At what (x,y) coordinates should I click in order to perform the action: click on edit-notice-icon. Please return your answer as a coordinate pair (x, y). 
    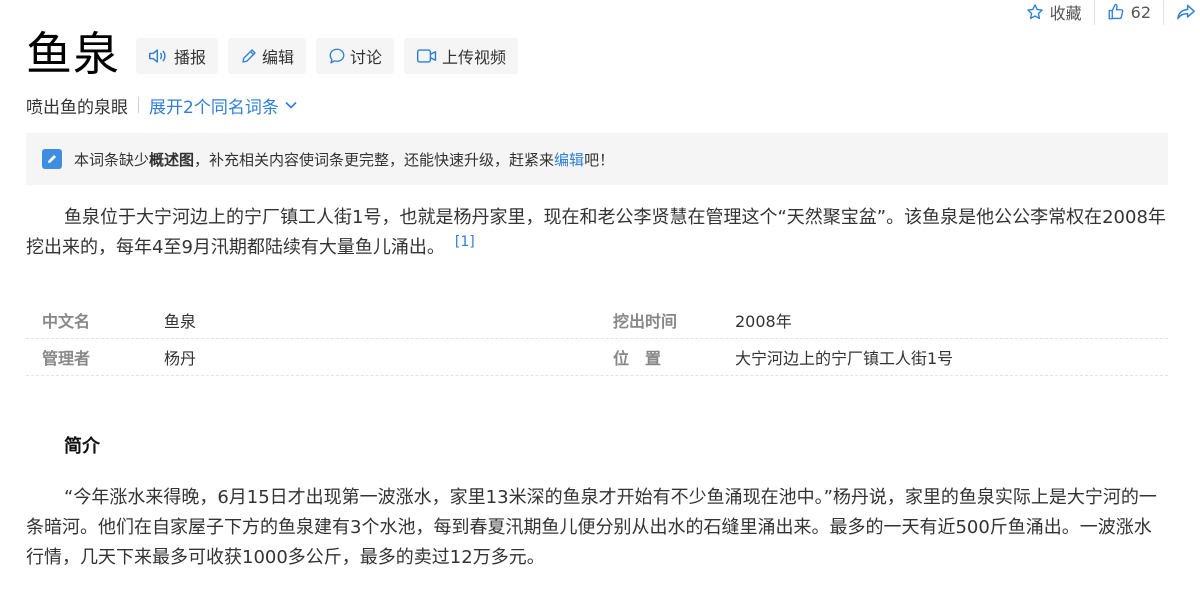
    Looking at the image, I should click on (52, 159).